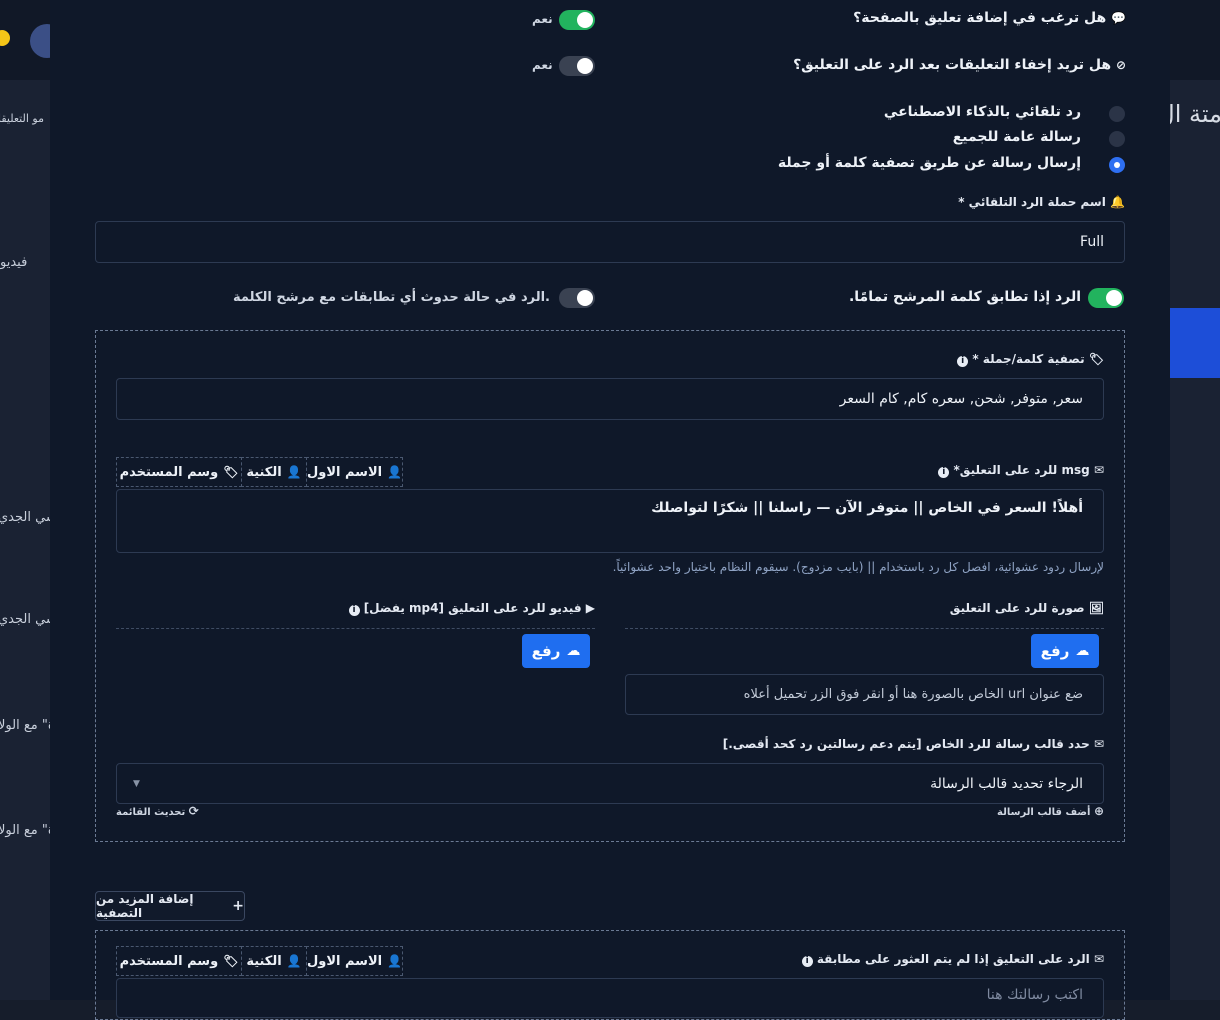 The image size is (1220, 1020). What do you see at coordinates (1117, 202) in the screenshot?
I see `bell-icon: 🔔` at bounding box center [1117, 202].